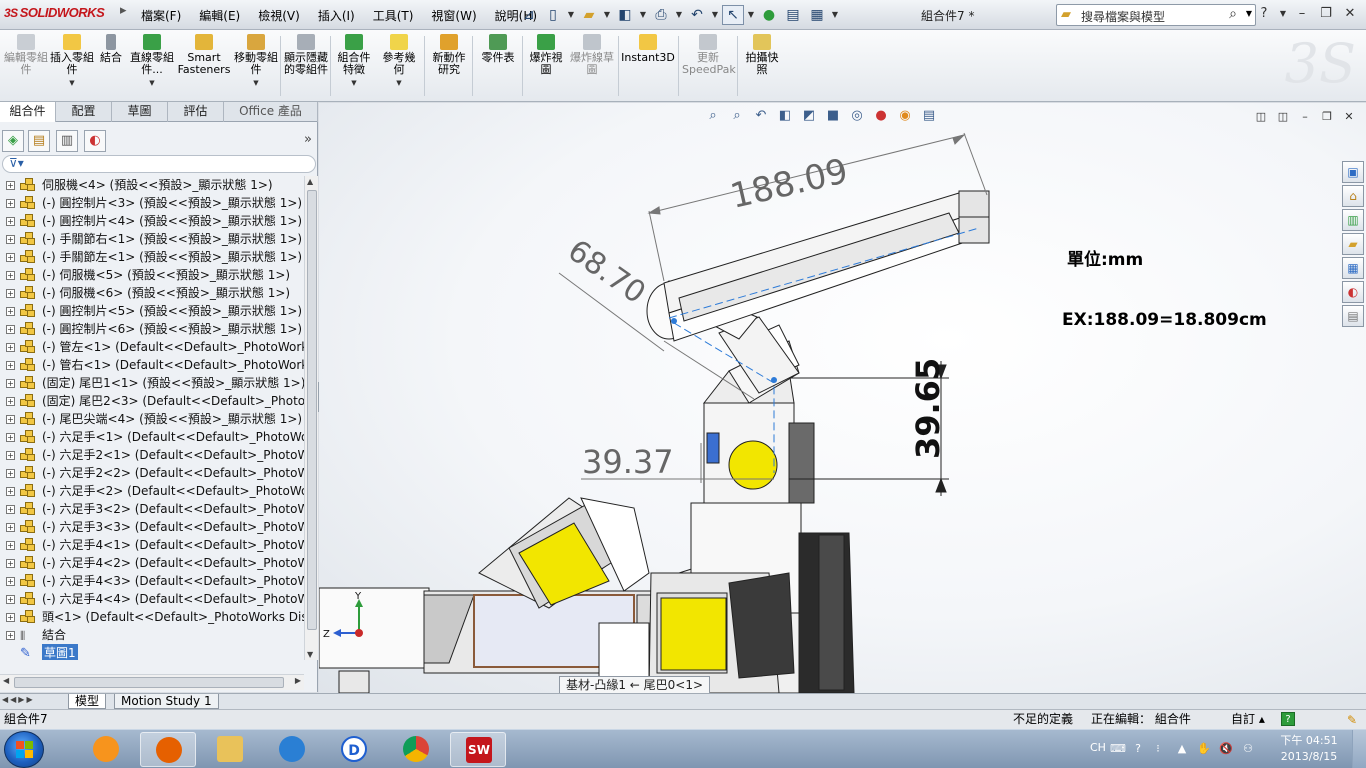 The height and width of the screenshot is (768, 1366). Describe the element at coordinates (84, 112) in the screenshot. I see `tab-layout: 配置` at that location.